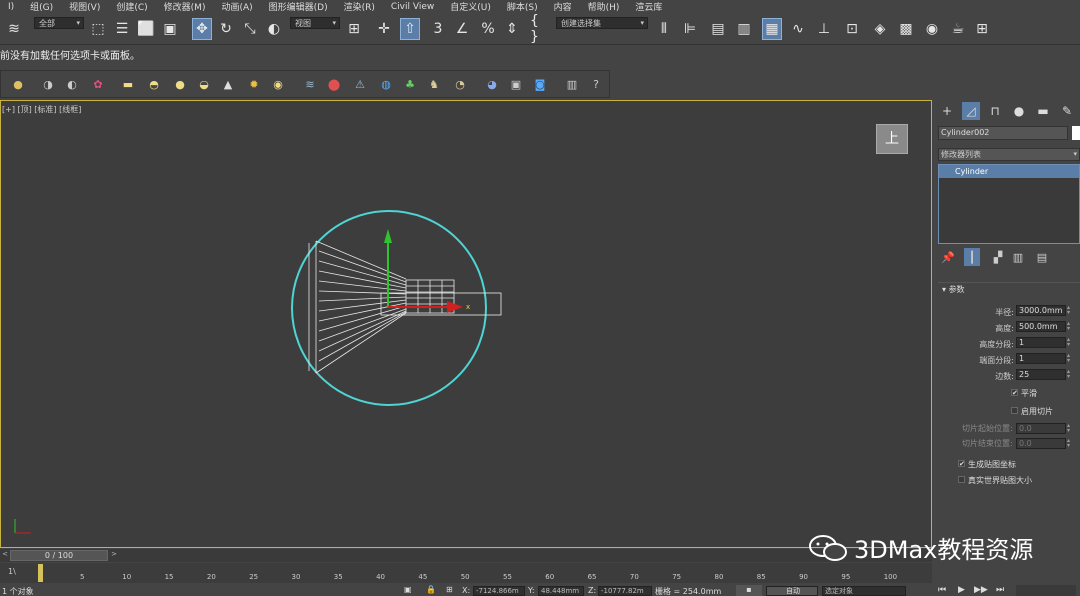 The height and width of the screenshot is (596, 1080). I want to click on slice-to-spinner: 0.0, so click(1041, 443).